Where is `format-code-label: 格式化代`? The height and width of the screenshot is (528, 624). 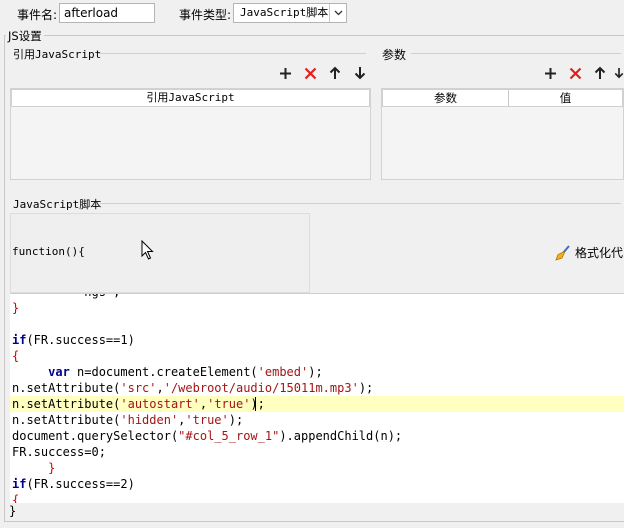
format-code-label: 格式化代 is located at coordinates (599, 253).